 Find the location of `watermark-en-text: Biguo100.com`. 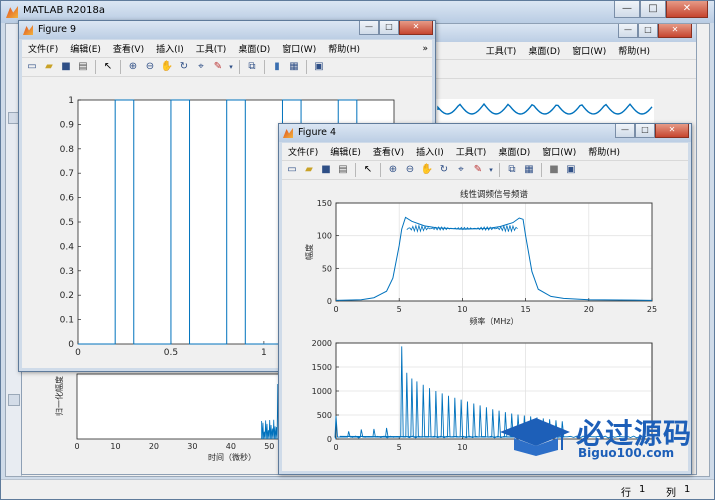

watermark-en-text: Biguo100.com is located at coordinates (626, 453).